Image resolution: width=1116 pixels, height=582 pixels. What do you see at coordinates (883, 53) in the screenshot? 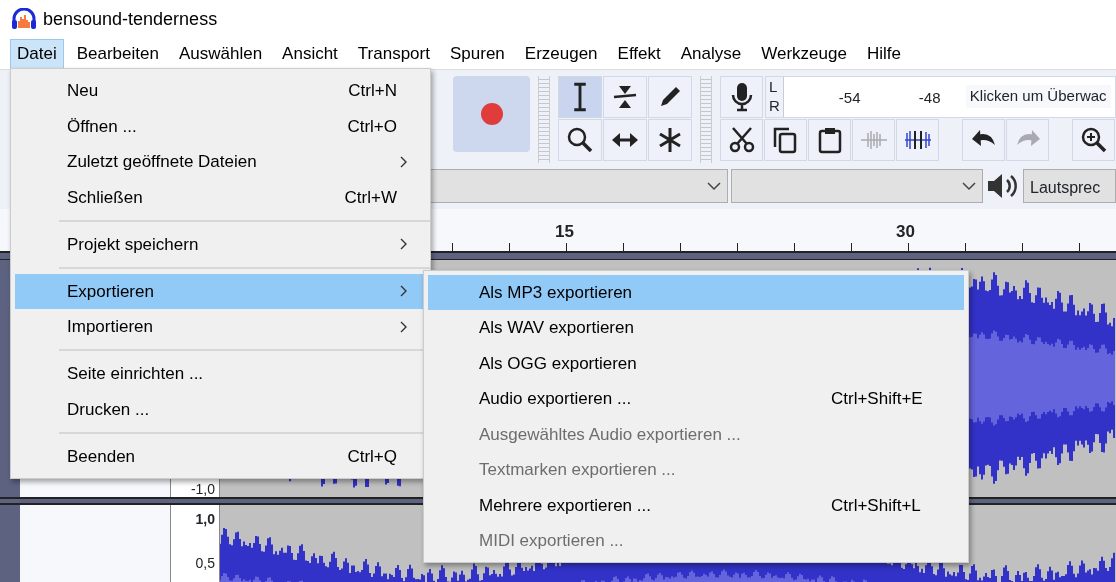
I see `menu-item: Hilfe` at bounding box center [883, 53].